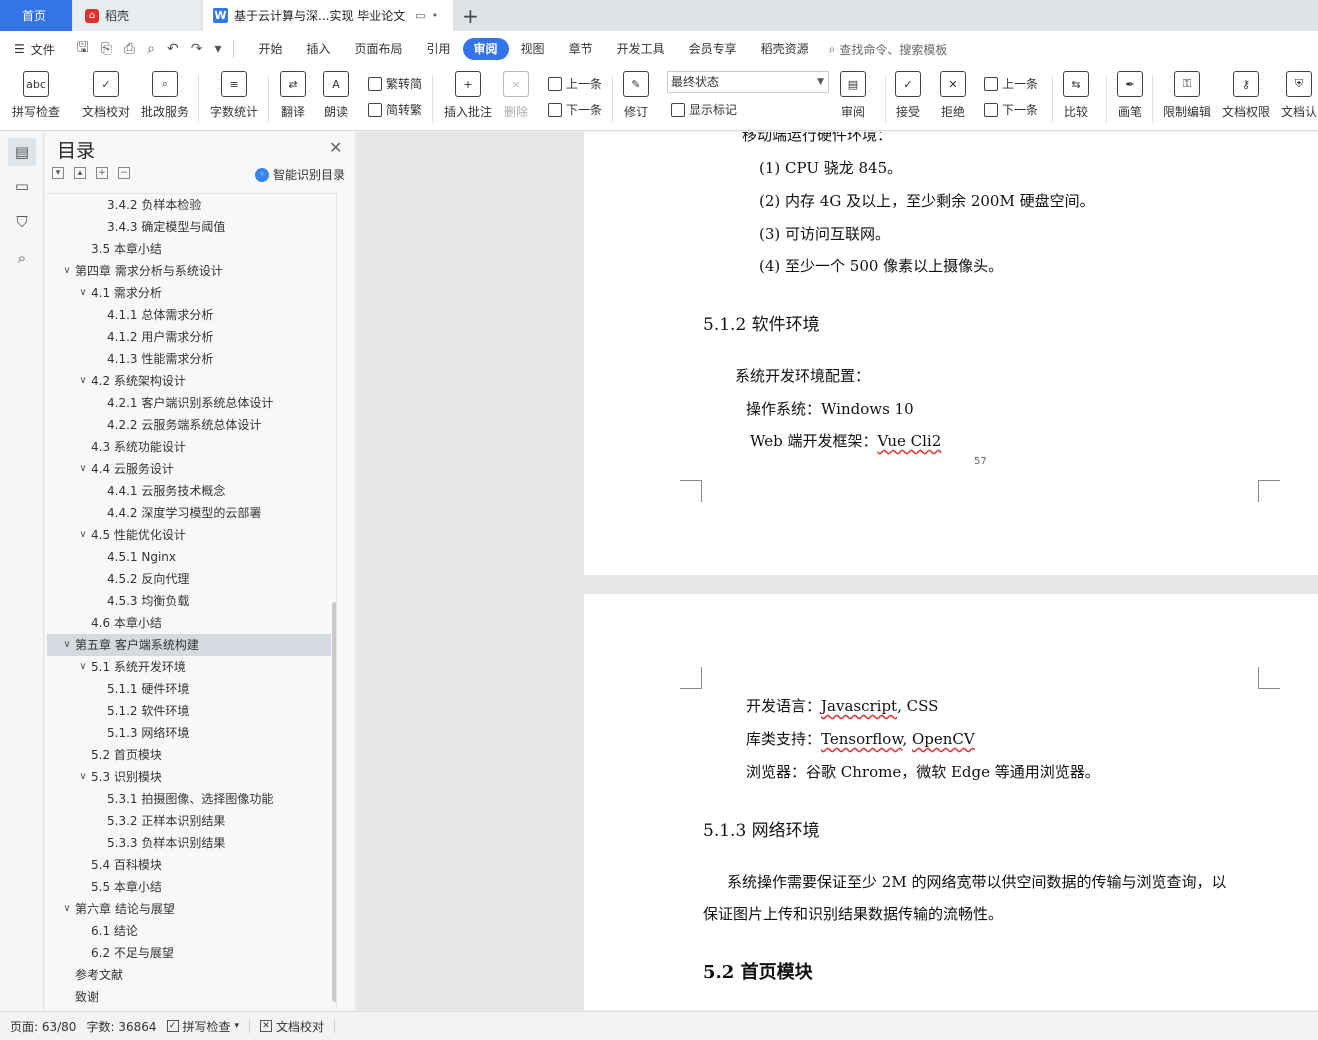 This screenshot has width=1318, height=1040. Describe the element at coordinates (189, 315) in the screenshot. I see `toc-item: 4.1.1 总体需求分析` at that location.